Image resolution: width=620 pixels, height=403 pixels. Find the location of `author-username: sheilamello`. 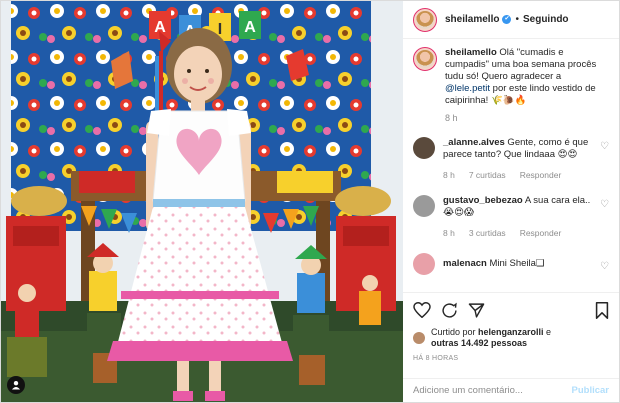

author-username: sheilamello is located at coordinates (472, 19).